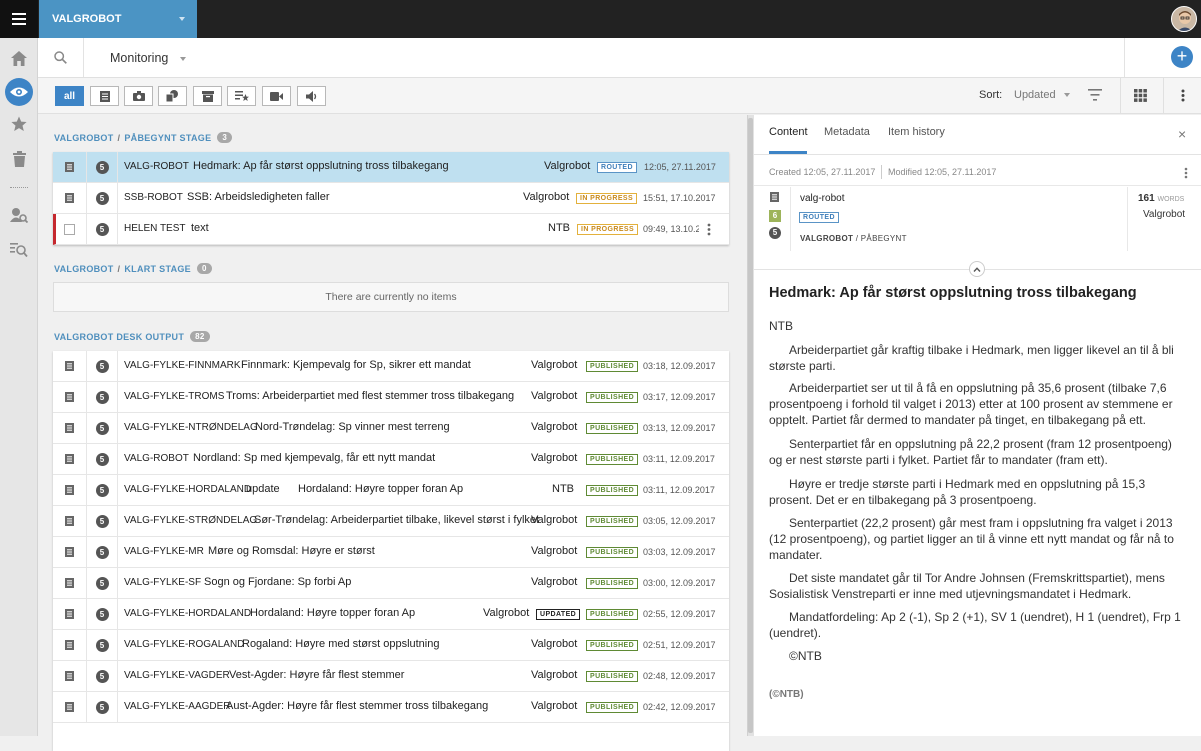 The width and height of the screenshot is (1201, 751). Describe the element at coordinates (132, 336) in the screenshot. I see `group-header: VALGROBOT DESK OUTPUT 82` at that location.